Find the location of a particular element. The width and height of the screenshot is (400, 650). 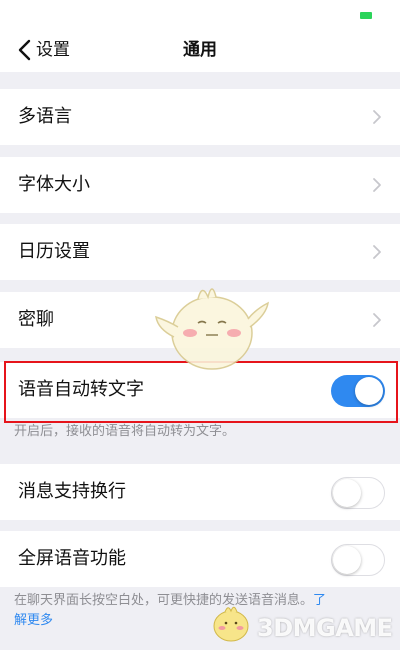

watermark: 3DMGAME is located at coordinates (300, 622).